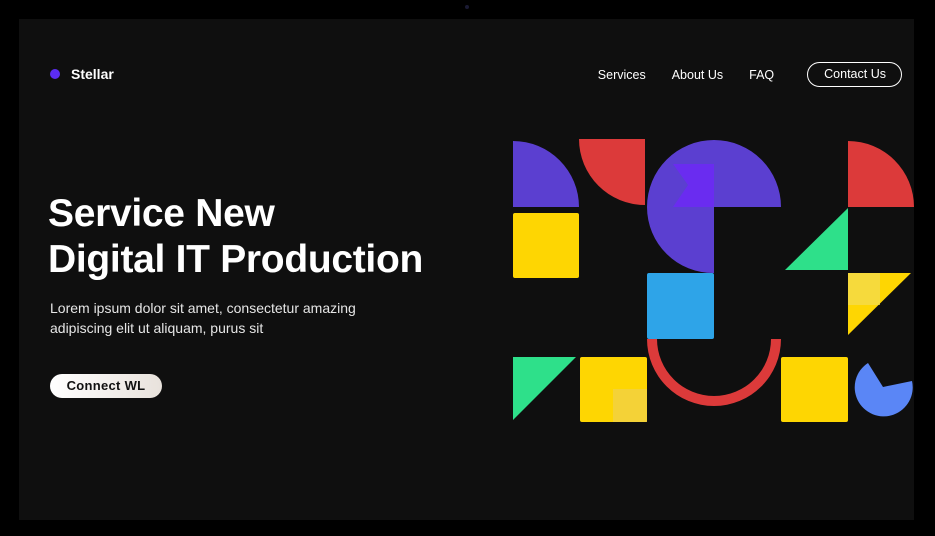 The width and height of the screenshot is (935, 536). What do you see at coordinates (235, 237) in the screenshot?
I see `hero-title: Service New Digital IT Production` at bounding box center [235, 237].